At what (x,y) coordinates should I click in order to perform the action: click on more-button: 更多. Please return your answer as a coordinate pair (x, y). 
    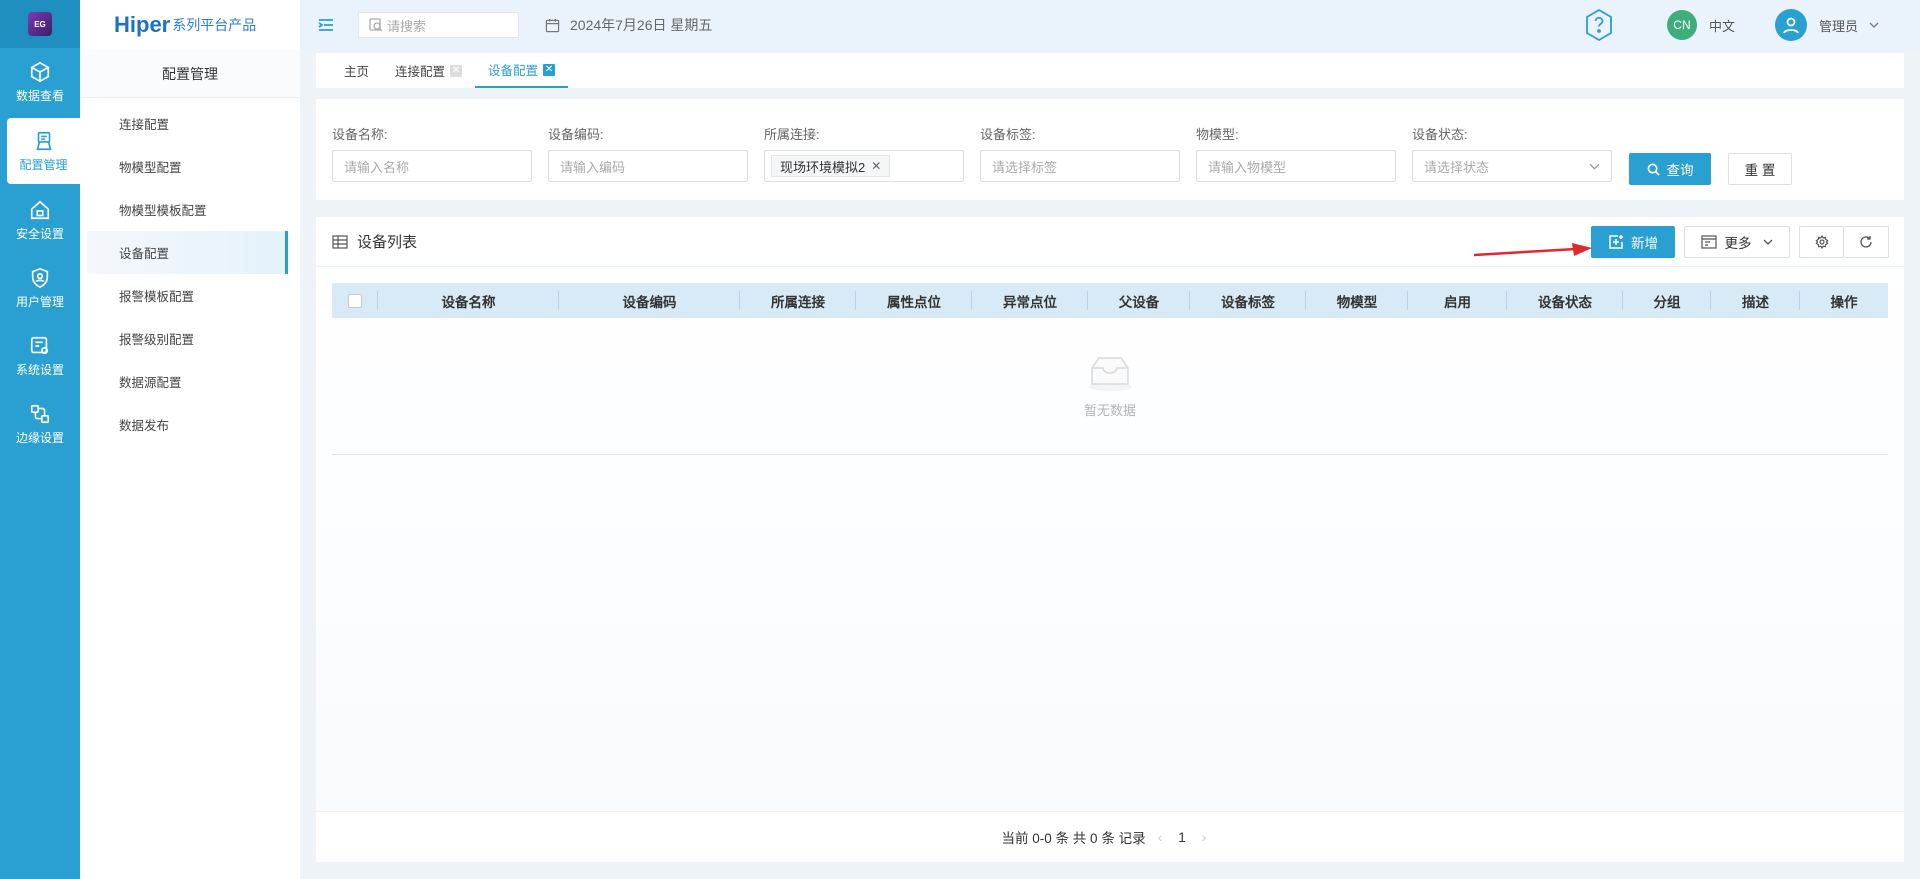
    Looking at the image, I should click on (1737, 242).